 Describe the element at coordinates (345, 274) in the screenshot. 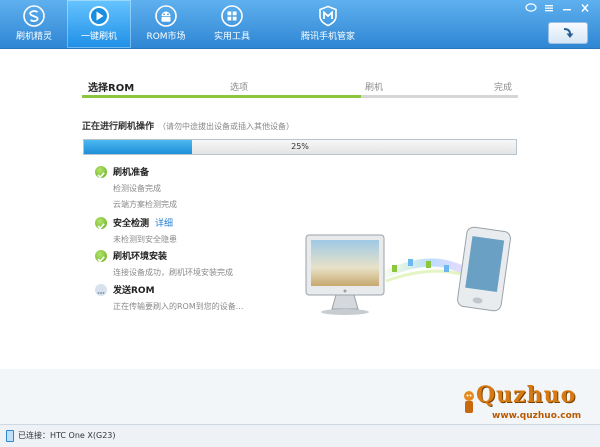

I see `monitor-icon` at that location.